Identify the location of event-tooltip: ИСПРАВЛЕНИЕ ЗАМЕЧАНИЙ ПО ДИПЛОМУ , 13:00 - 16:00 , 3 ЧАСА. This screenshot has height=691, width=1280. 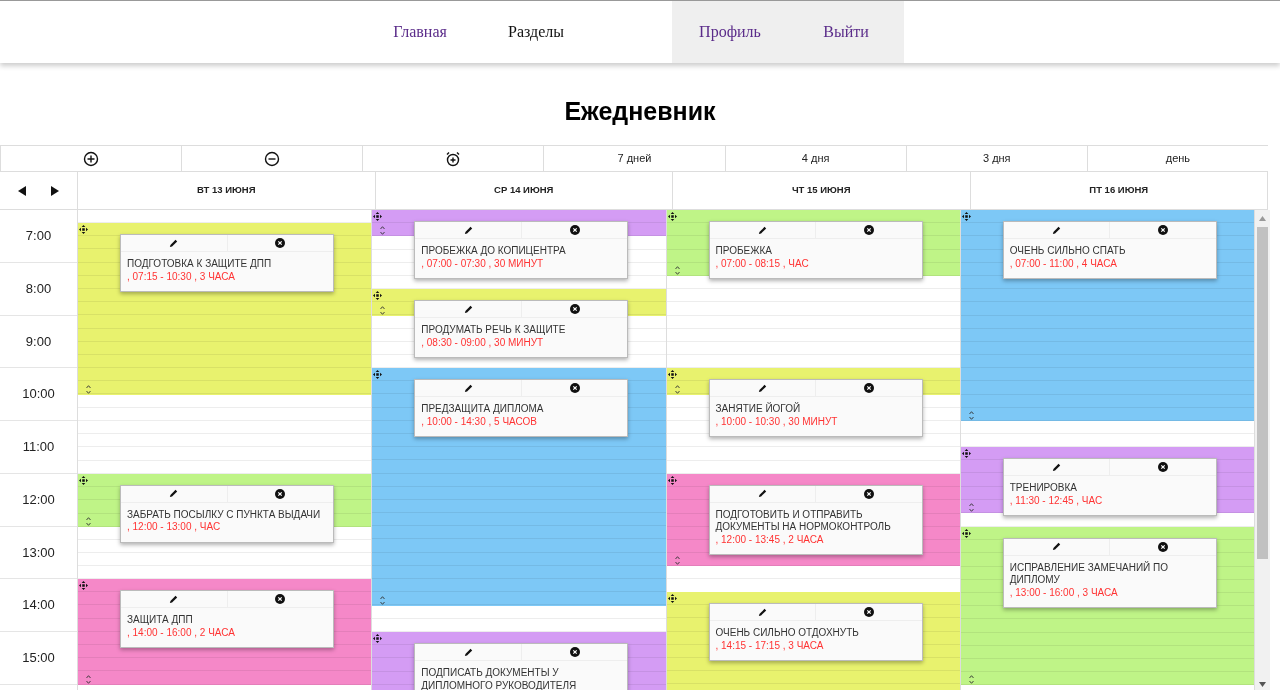
(1109, 572).